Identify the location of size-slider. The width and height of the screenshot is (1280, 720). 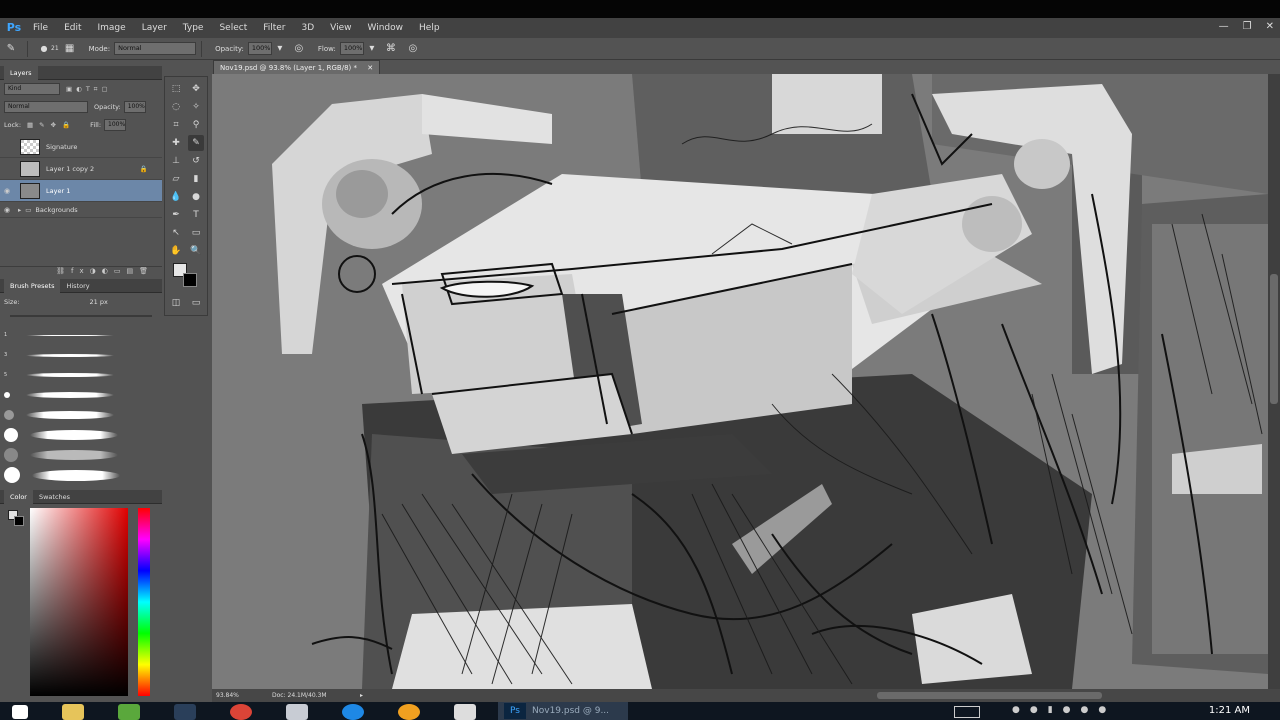
(81, 316).